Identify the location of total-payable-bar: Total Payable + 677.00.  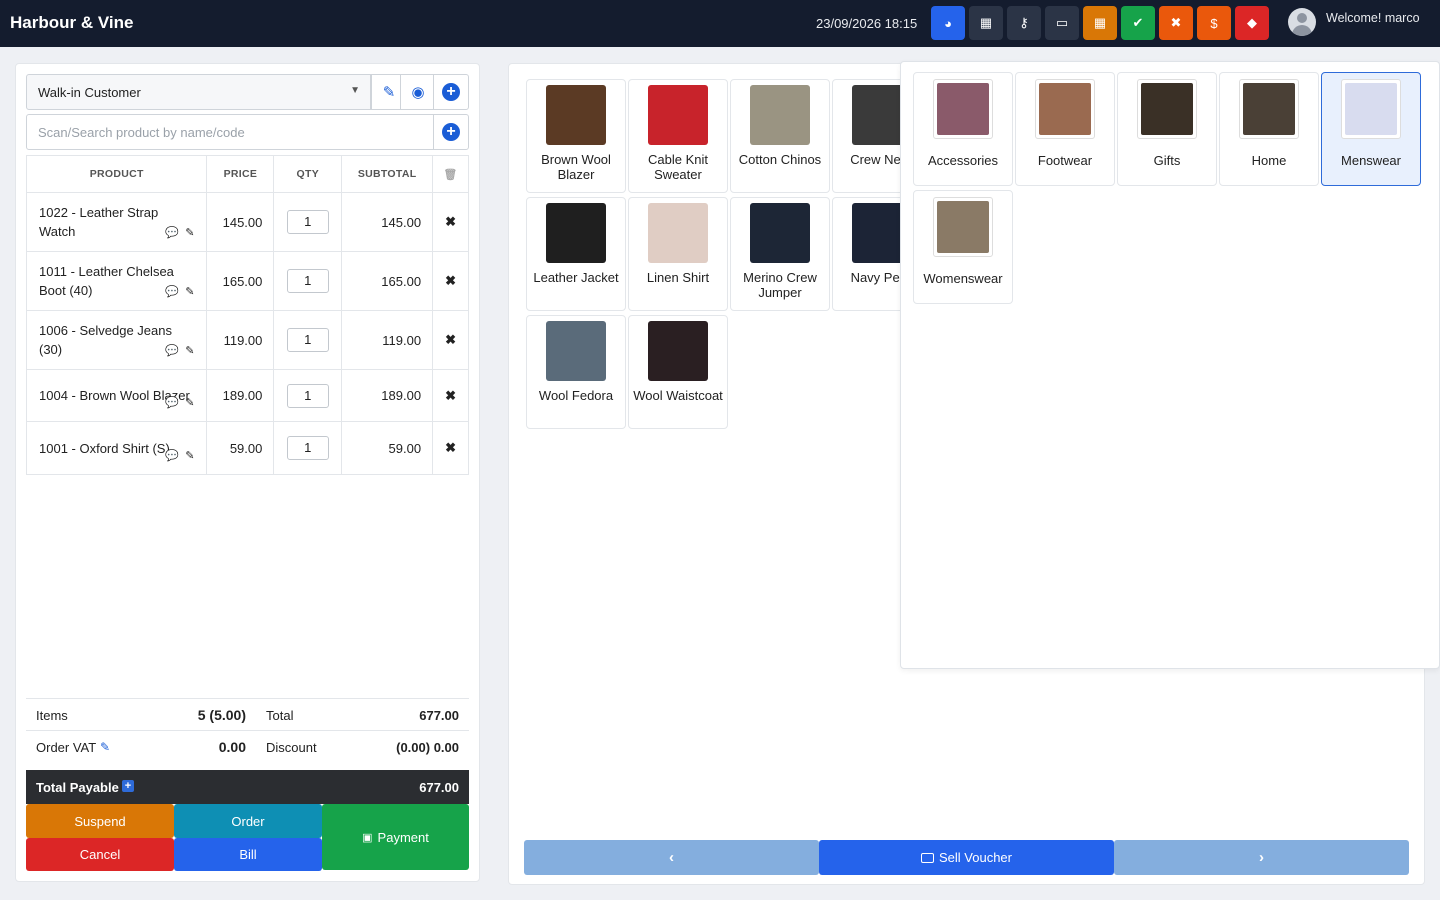
(247, 787).